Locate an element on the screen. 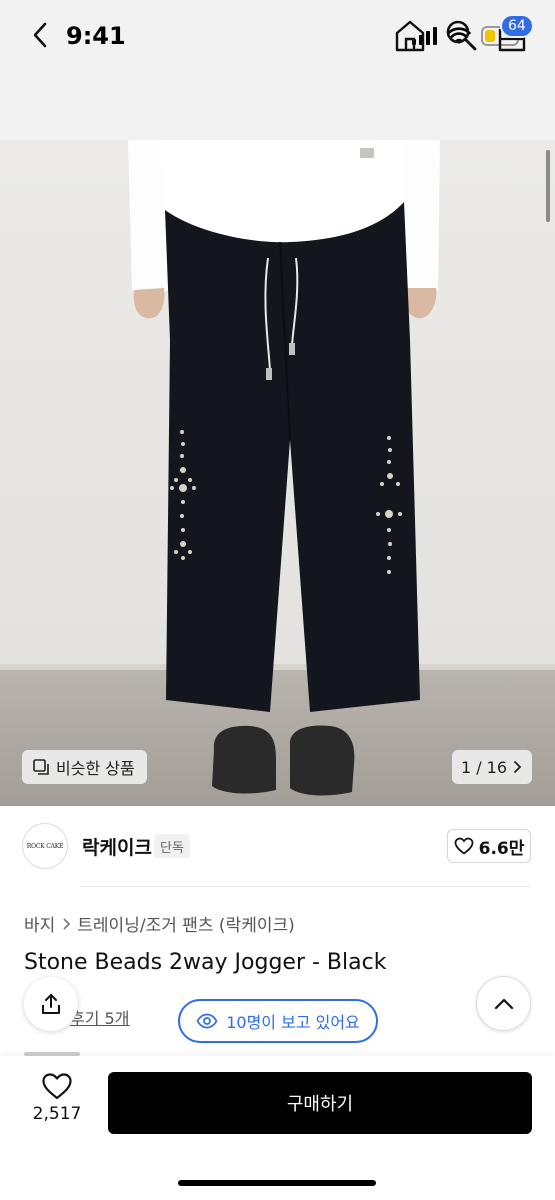 The height and width of the screenshot is (1200, 555). breadcrumb: 바지 트레이닝/조거 팬츠 (락케이크) is located at coordinates (159, 923).